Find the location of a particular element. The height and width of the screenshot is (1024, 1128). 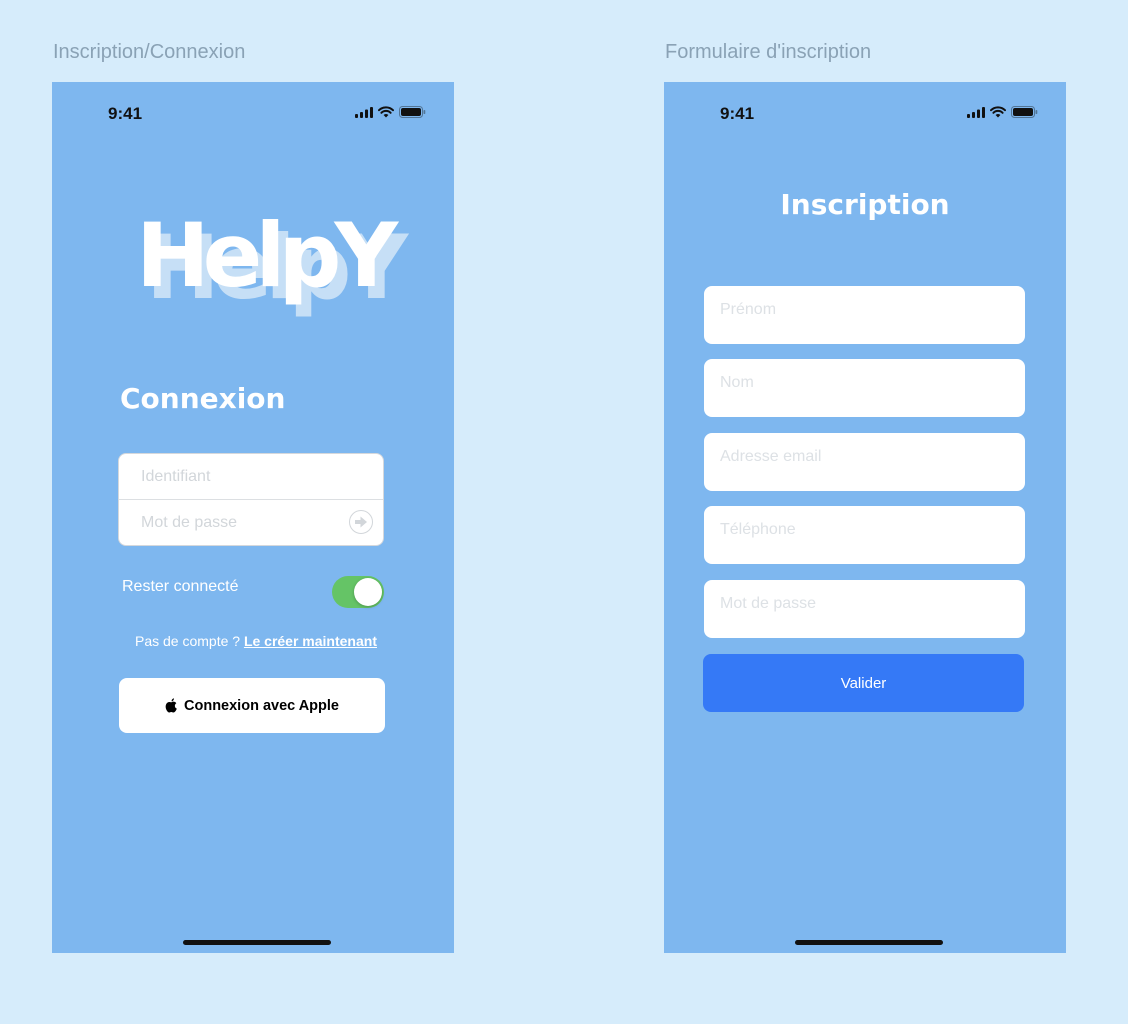

first-name-input: Prénom is located at coordinates (864, 315).